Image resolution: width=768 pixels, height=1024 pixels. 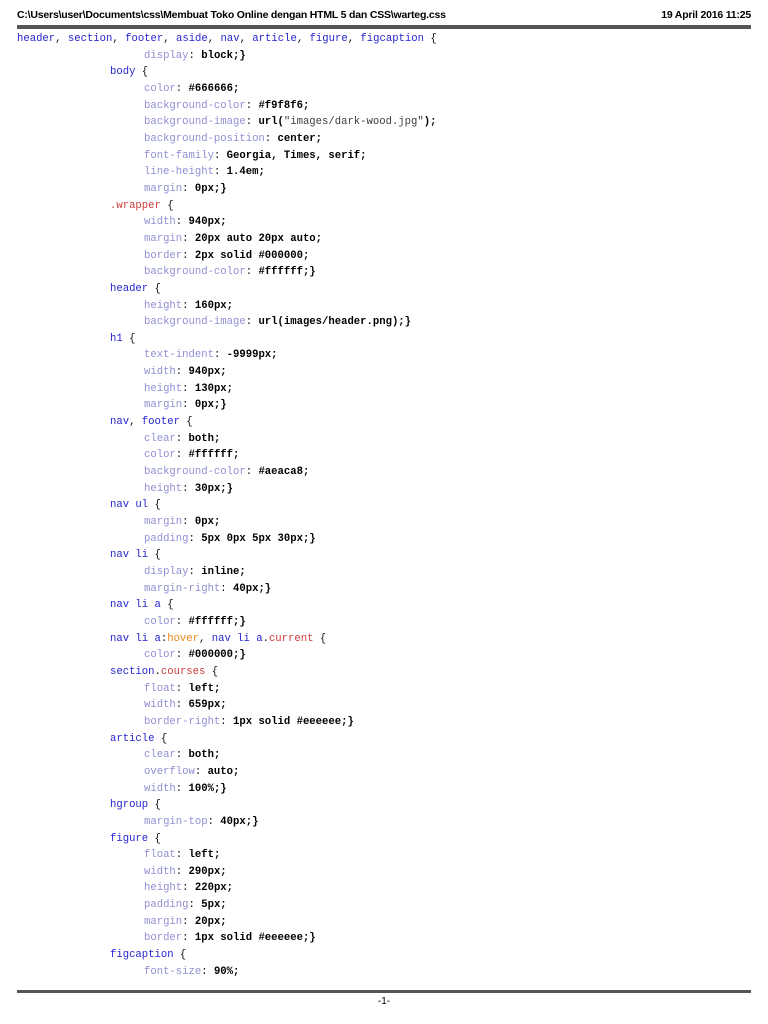 I want to click on code-token-val: Georgia, Times, serif;, so click(x=296, y=155).